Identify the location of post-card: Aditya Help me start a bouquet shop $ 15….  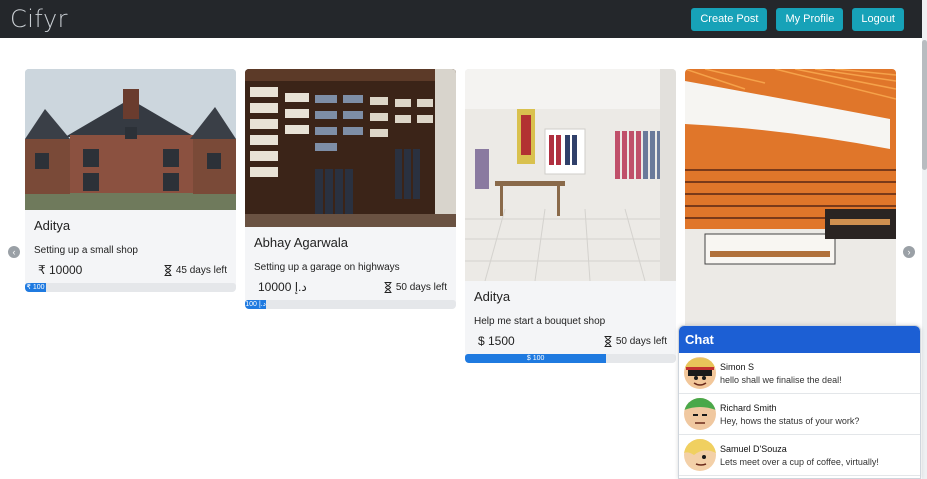
(570, 216).